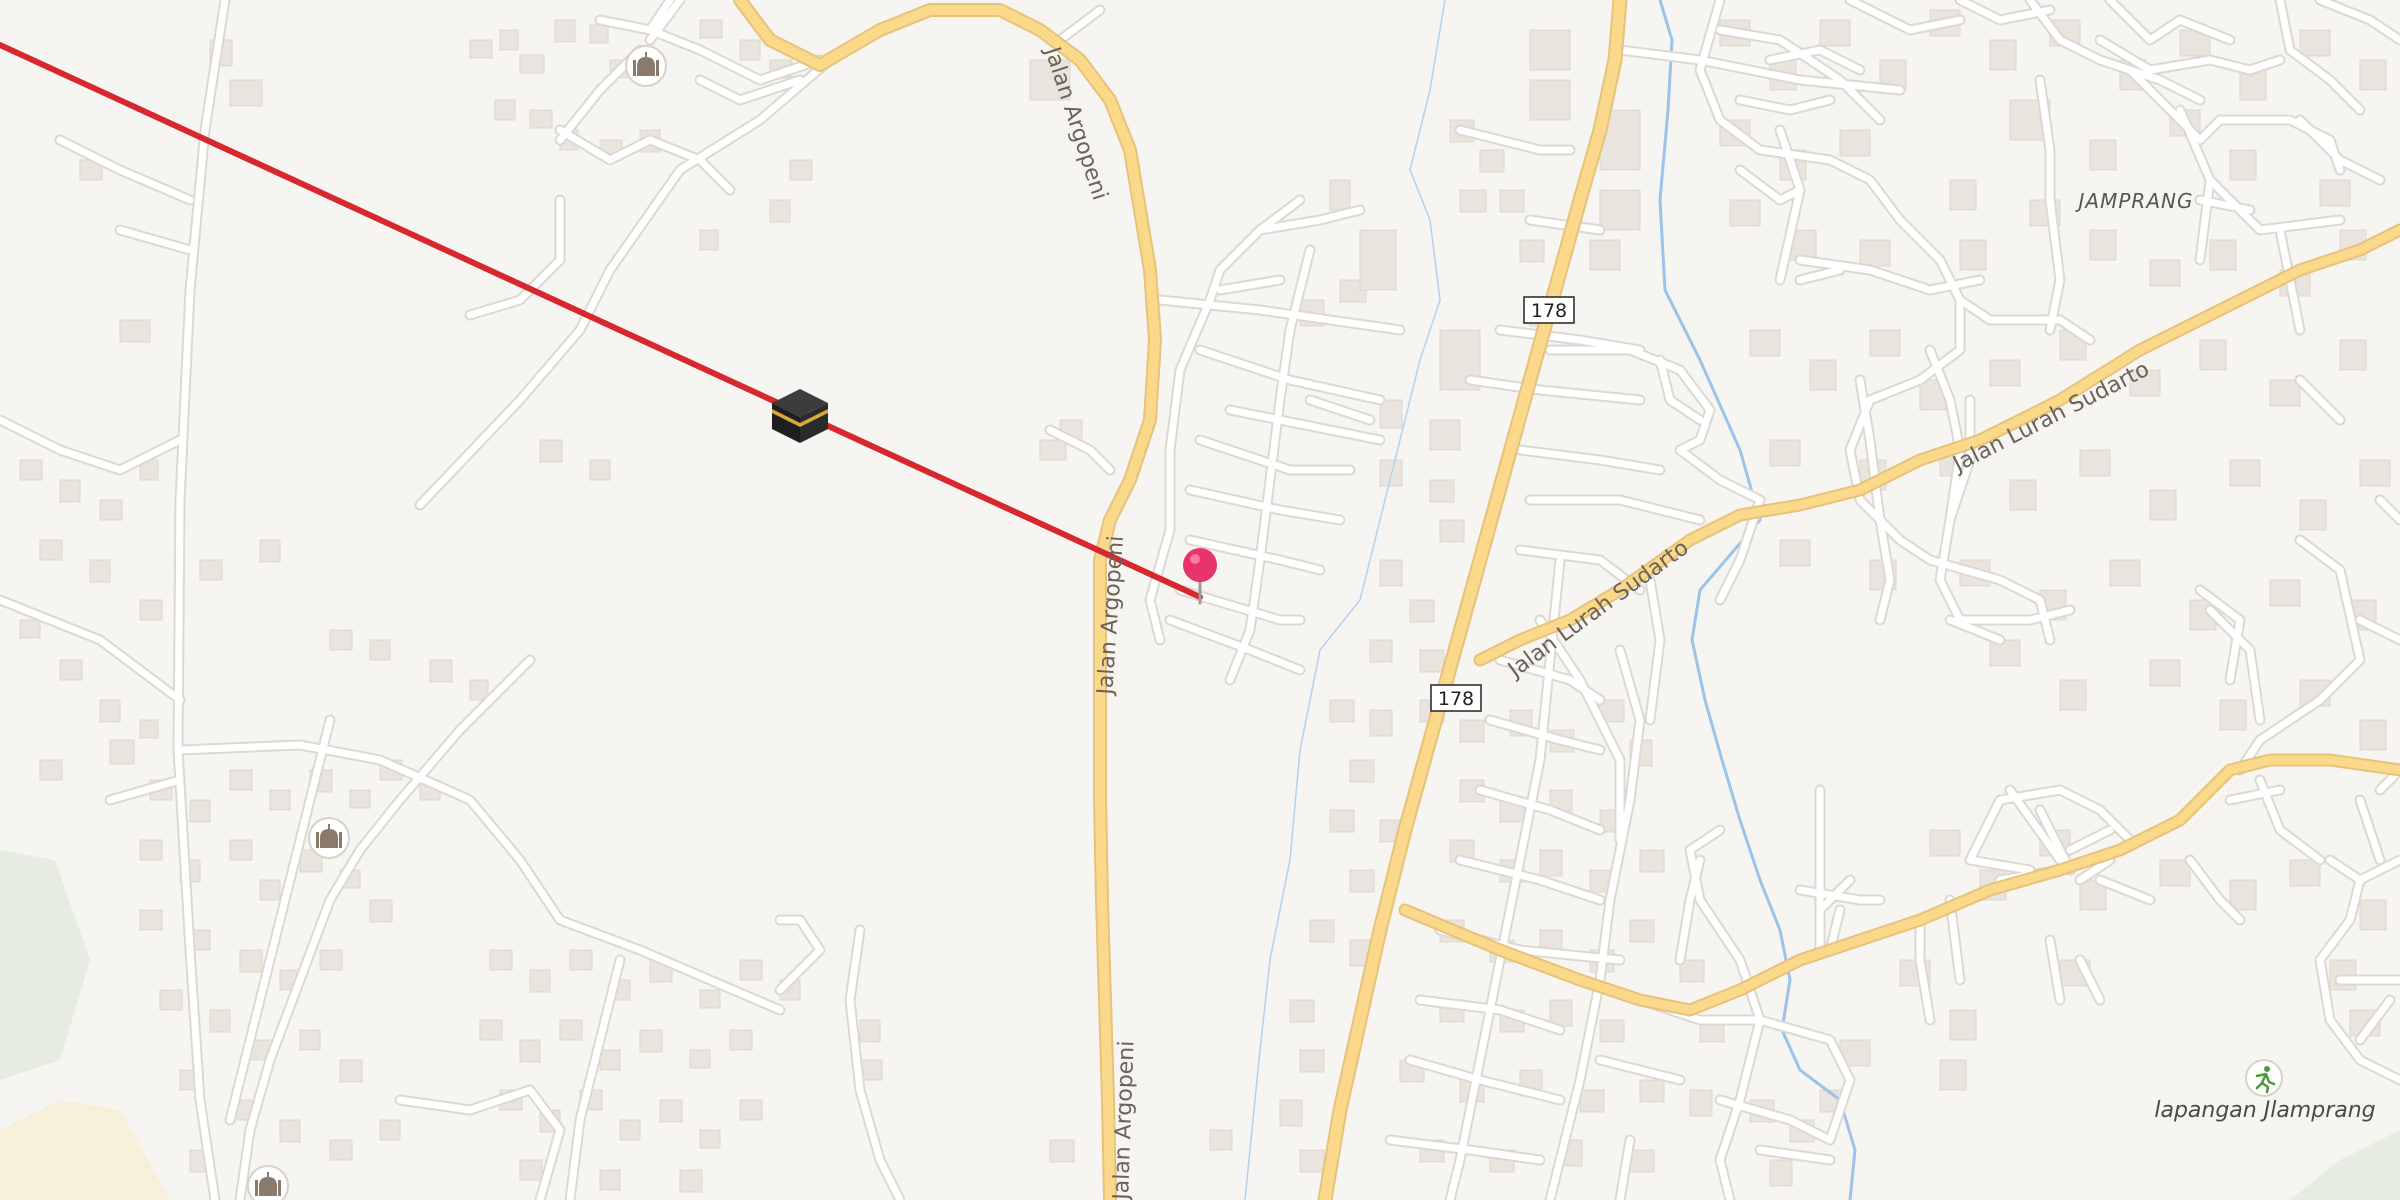 The height and width of the screenshot is (1200, 2400). Describe the element at coordinates (2264, 1078) in the screenshot. I see `running-person-icon` at that location.